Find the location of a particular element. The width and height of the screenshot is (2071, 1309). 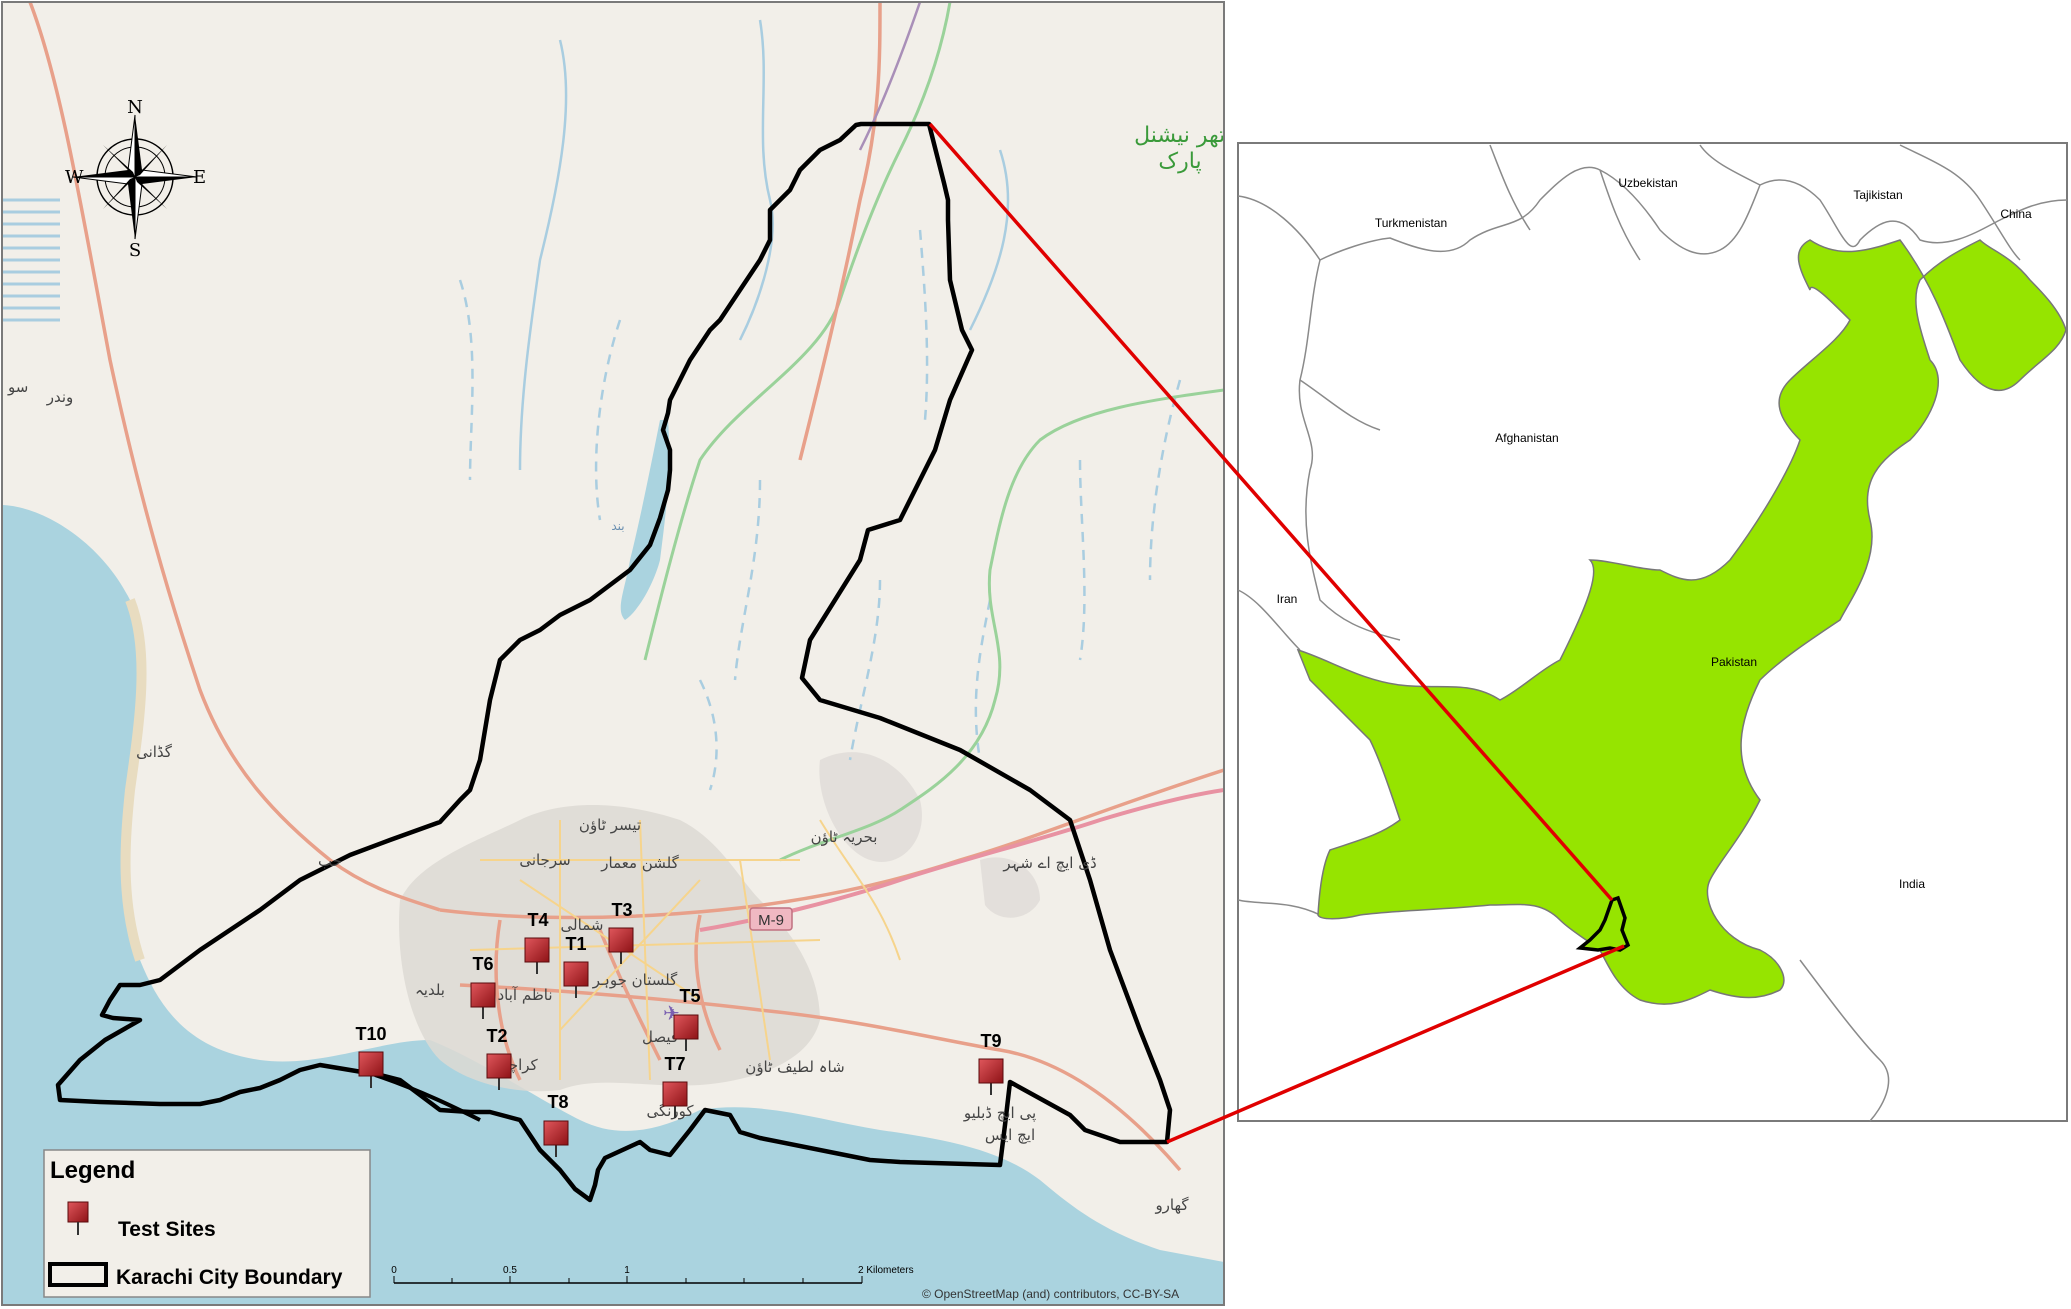

scale-tick-2: 2 Kilometers is located at coordinates (886, 1270).